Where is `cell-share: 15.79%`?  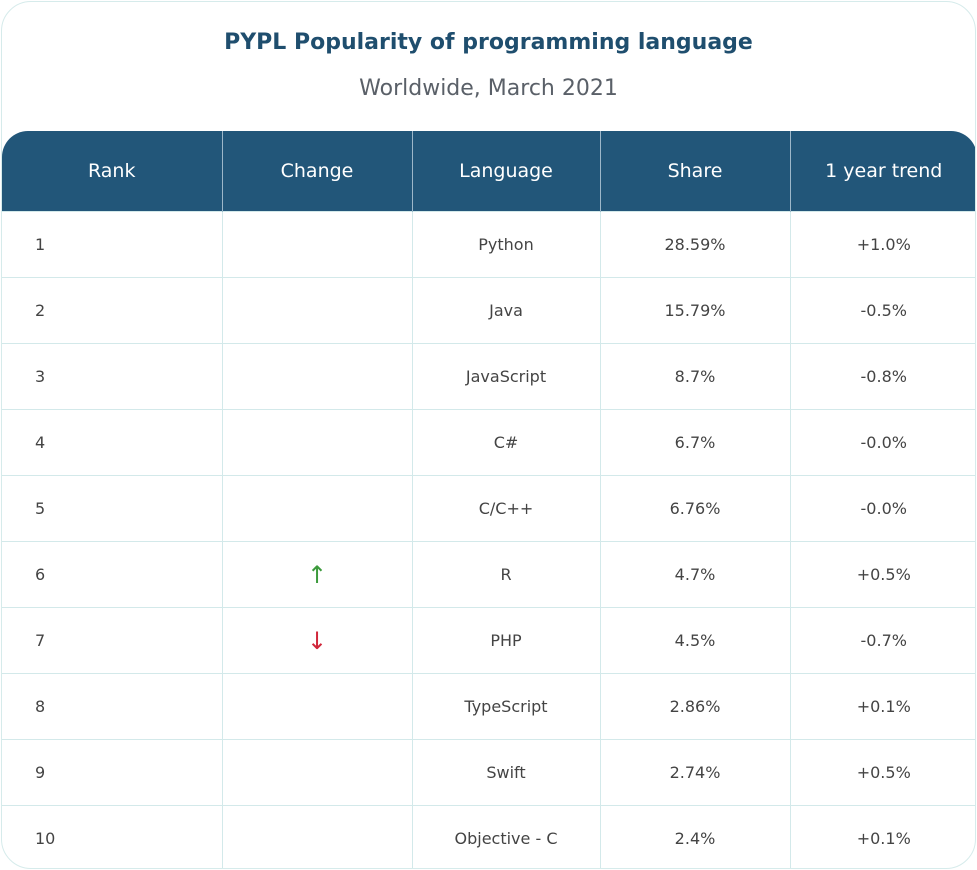 cell-share: 15.79% is located at coordinates (695, 310).